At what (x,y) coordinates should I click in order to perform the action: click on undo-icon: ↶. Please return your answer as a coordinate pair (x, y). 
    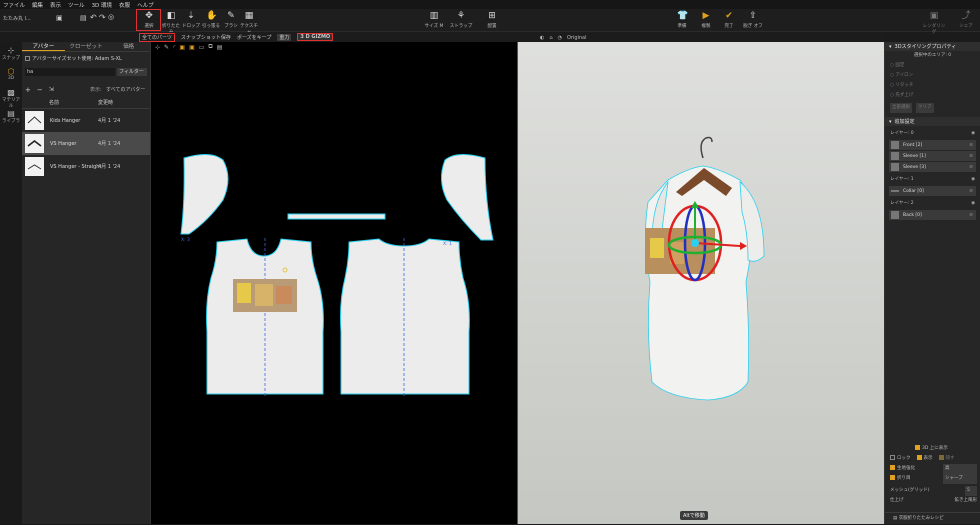
    Looking at the image, I should click on (93, 17).